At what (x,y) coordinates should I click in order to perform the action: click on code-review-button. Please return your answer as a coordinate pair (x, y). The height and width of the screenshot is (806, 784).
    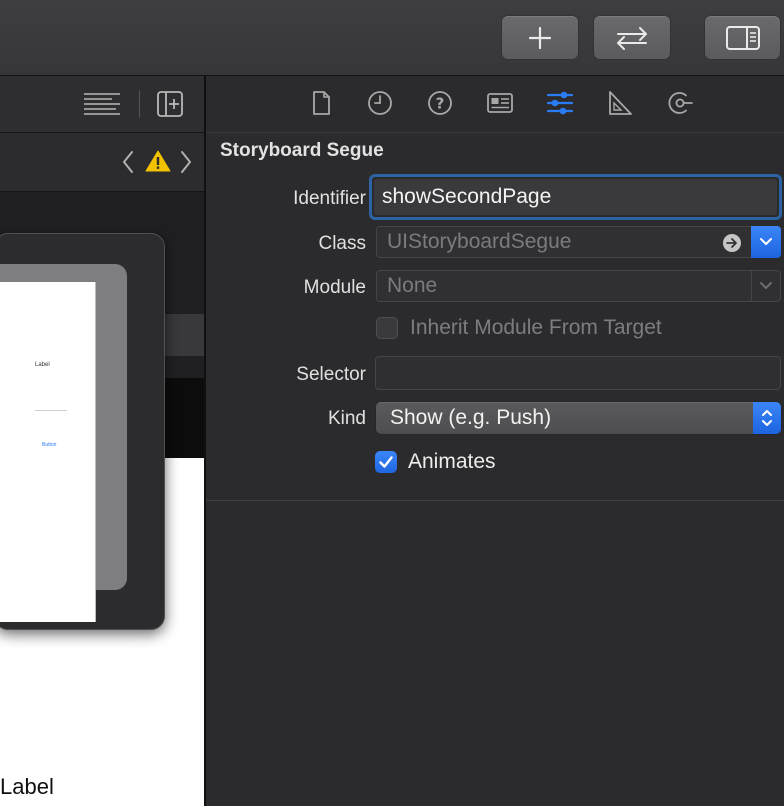
    Looking at the image, I should click on (632, 37).